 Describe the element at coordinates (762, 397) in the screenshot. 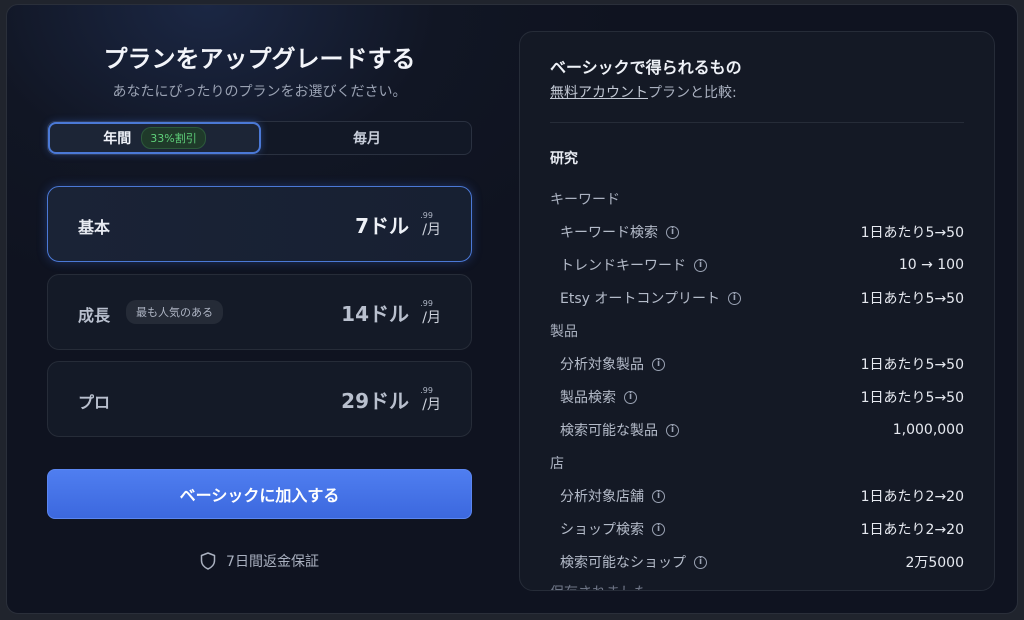

I see `feature-row: 製品検索 i 1日あたり5→50` at that location.